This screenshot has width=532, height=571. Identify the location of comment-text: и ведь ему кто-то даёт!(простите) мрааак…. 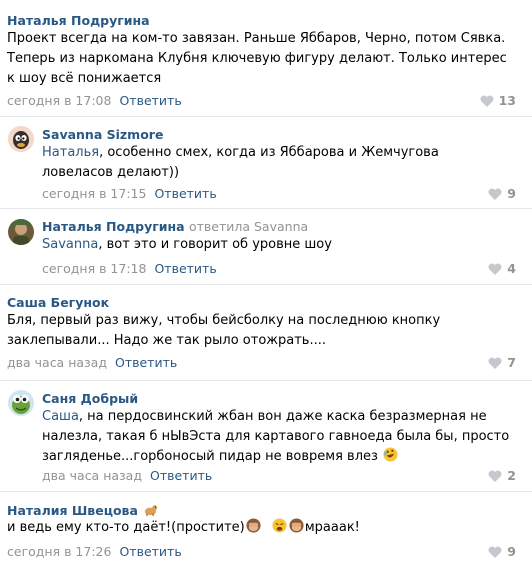
(183, 526).